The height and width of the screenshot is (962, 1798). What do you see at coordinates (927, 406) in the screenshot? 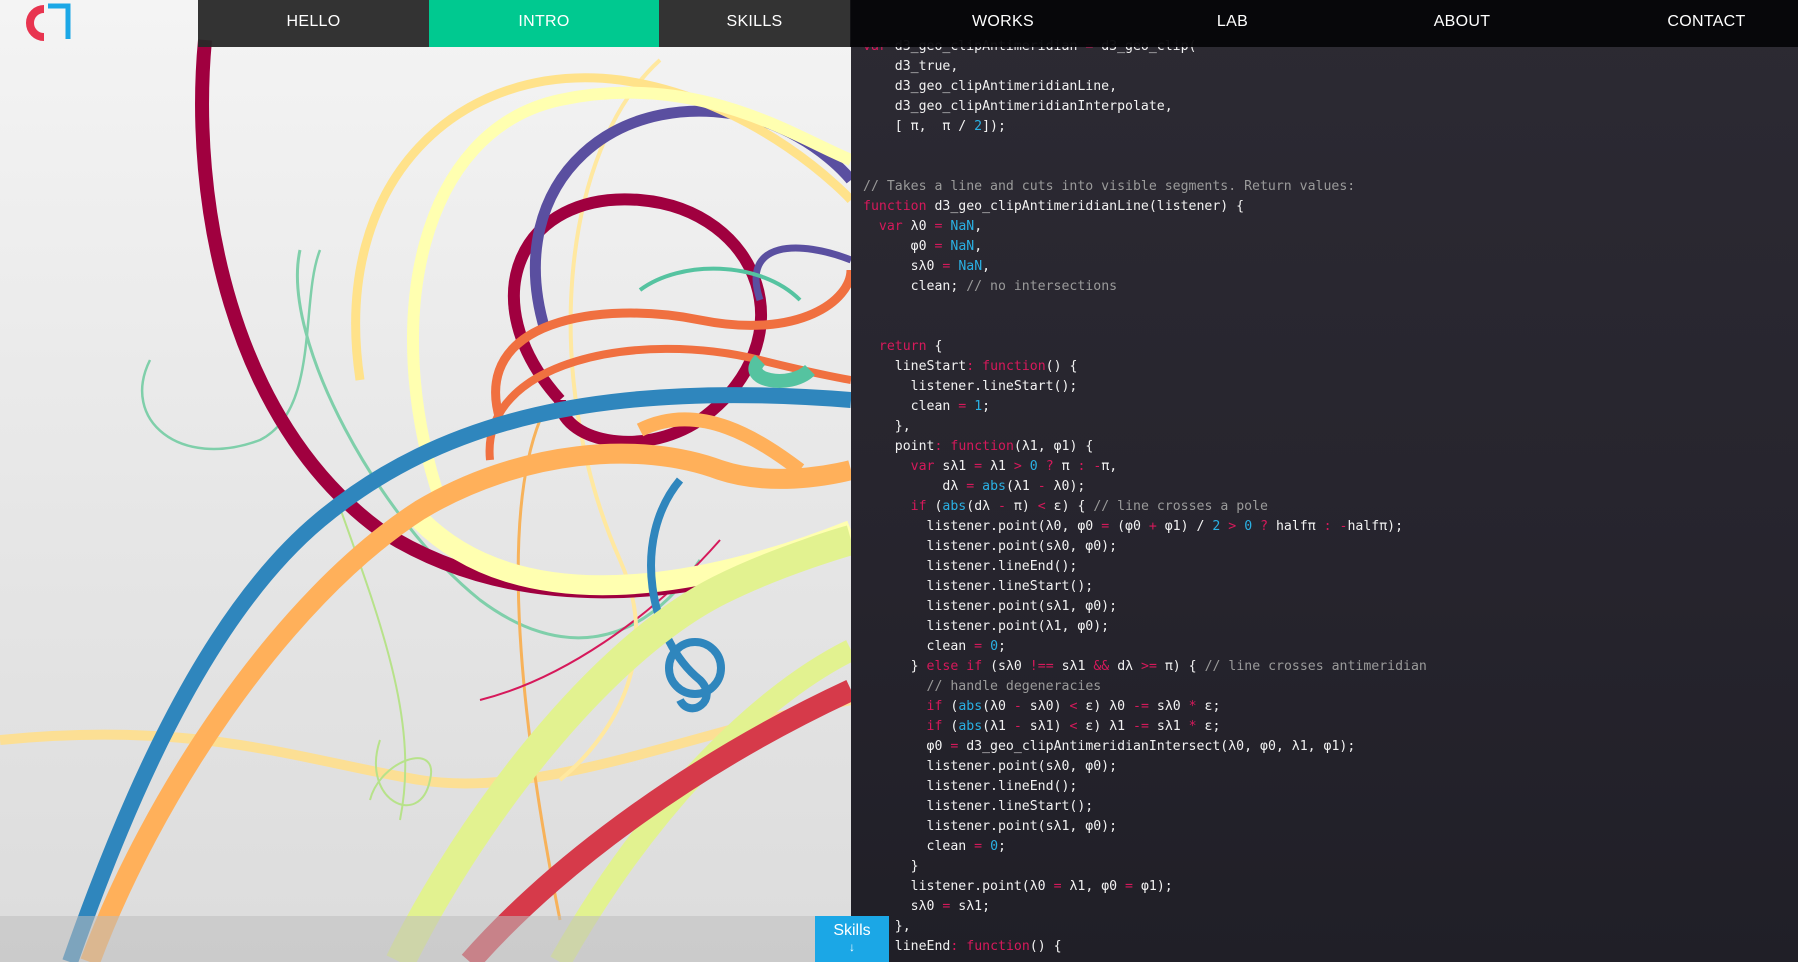
I see `code-line: clean = 1;` at bounding box center [927, 406].